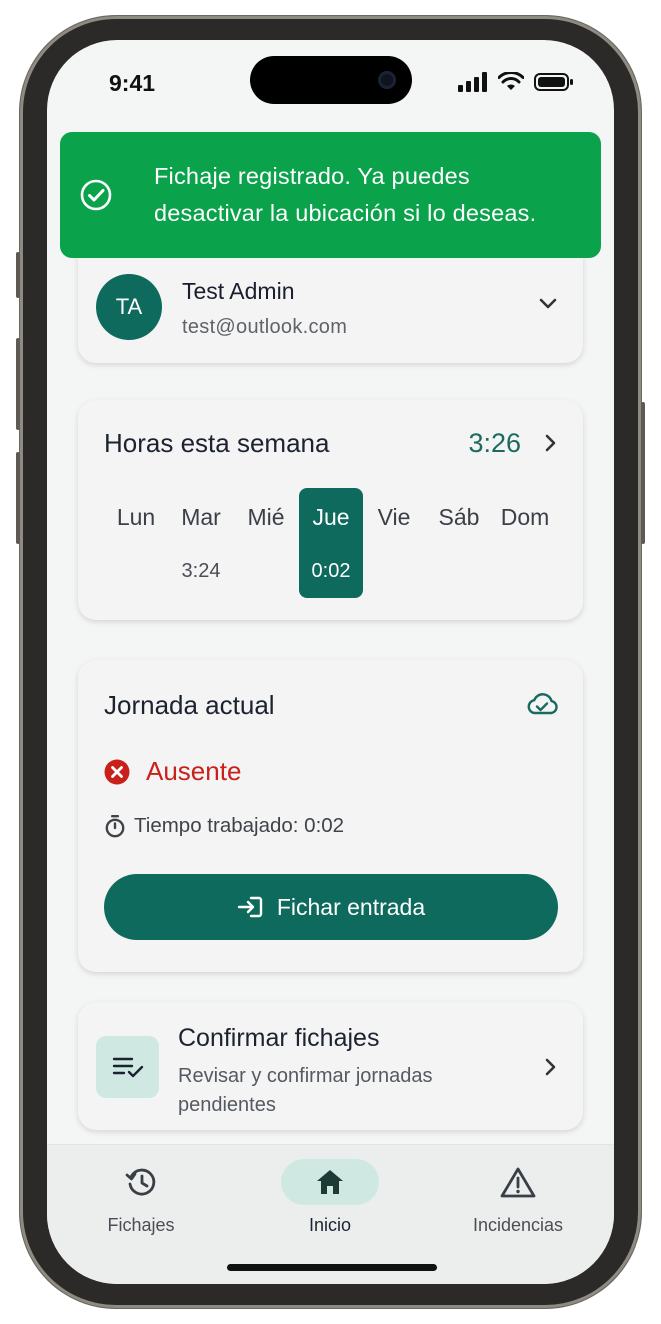 Image resolution: width=661 pixels, height=1324 pixels. Describe the element at coordinates (18, 384) in the screenshot. I see `volume-up-button` at that location.